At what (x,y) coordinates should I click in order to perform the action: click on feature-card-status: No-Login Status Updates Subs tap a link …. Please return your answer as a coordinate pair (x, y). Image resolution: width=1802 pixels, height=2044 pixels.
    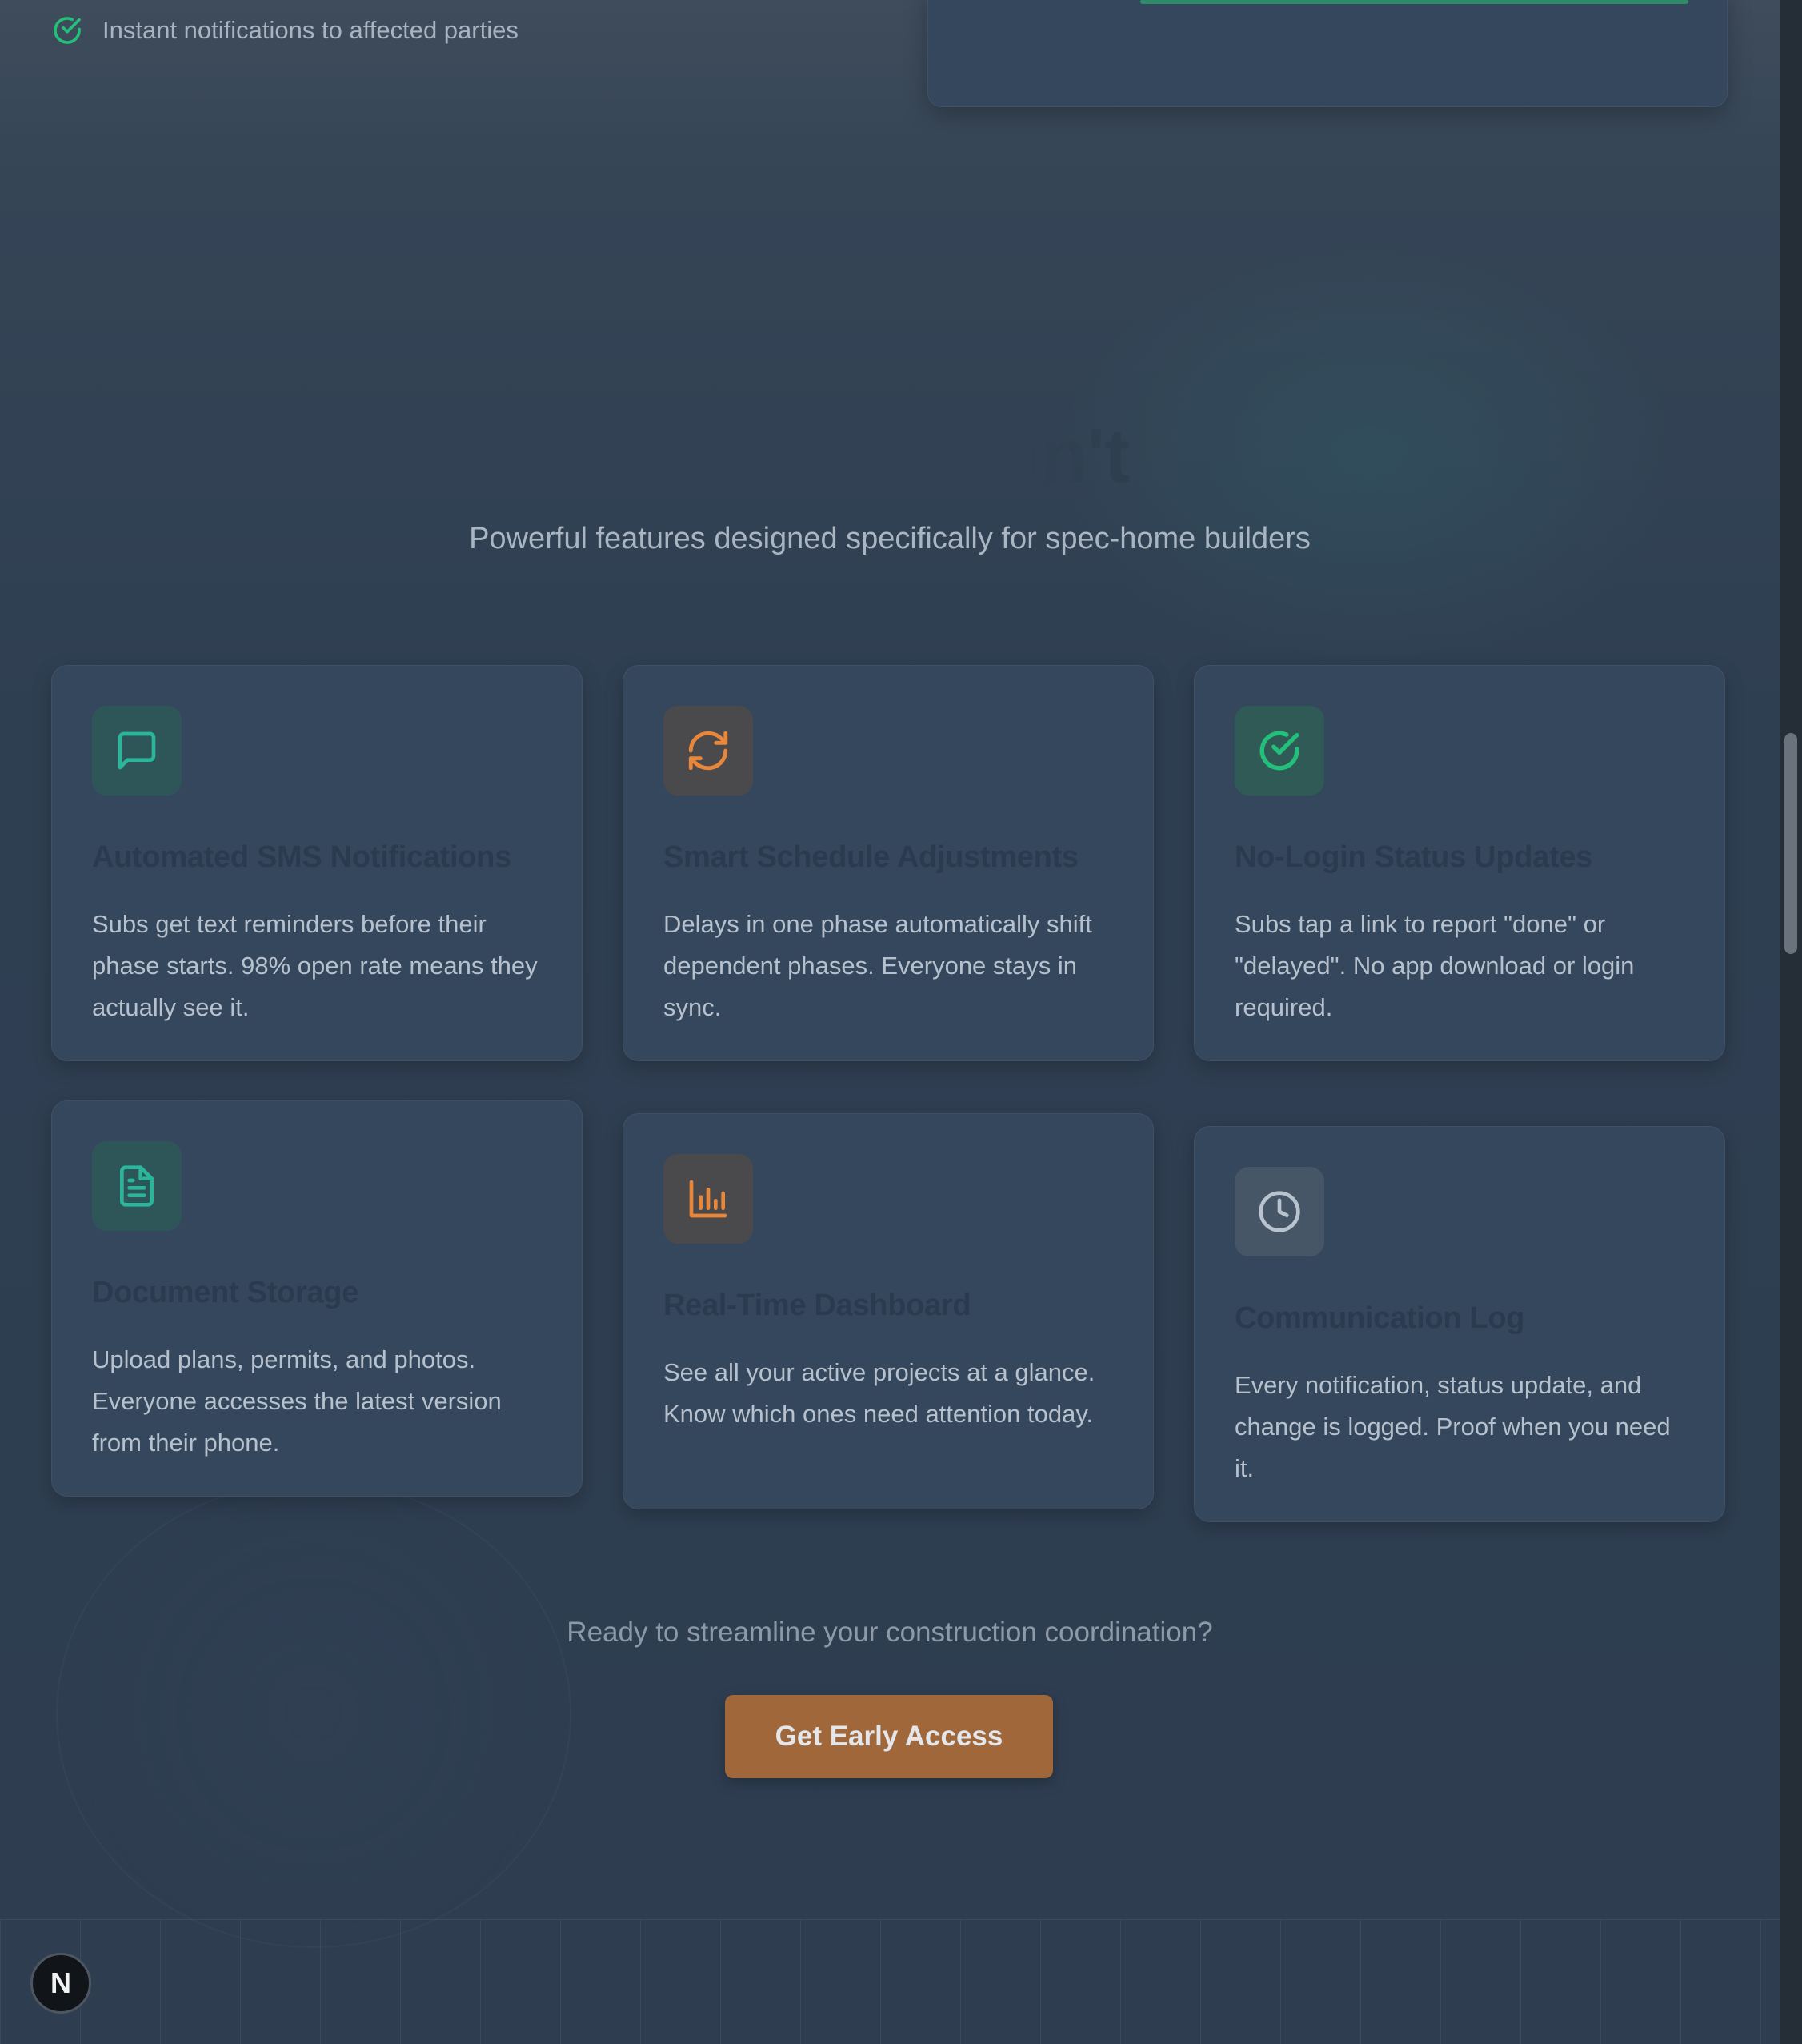
    Looking at the image, I should click on (1459, 863).